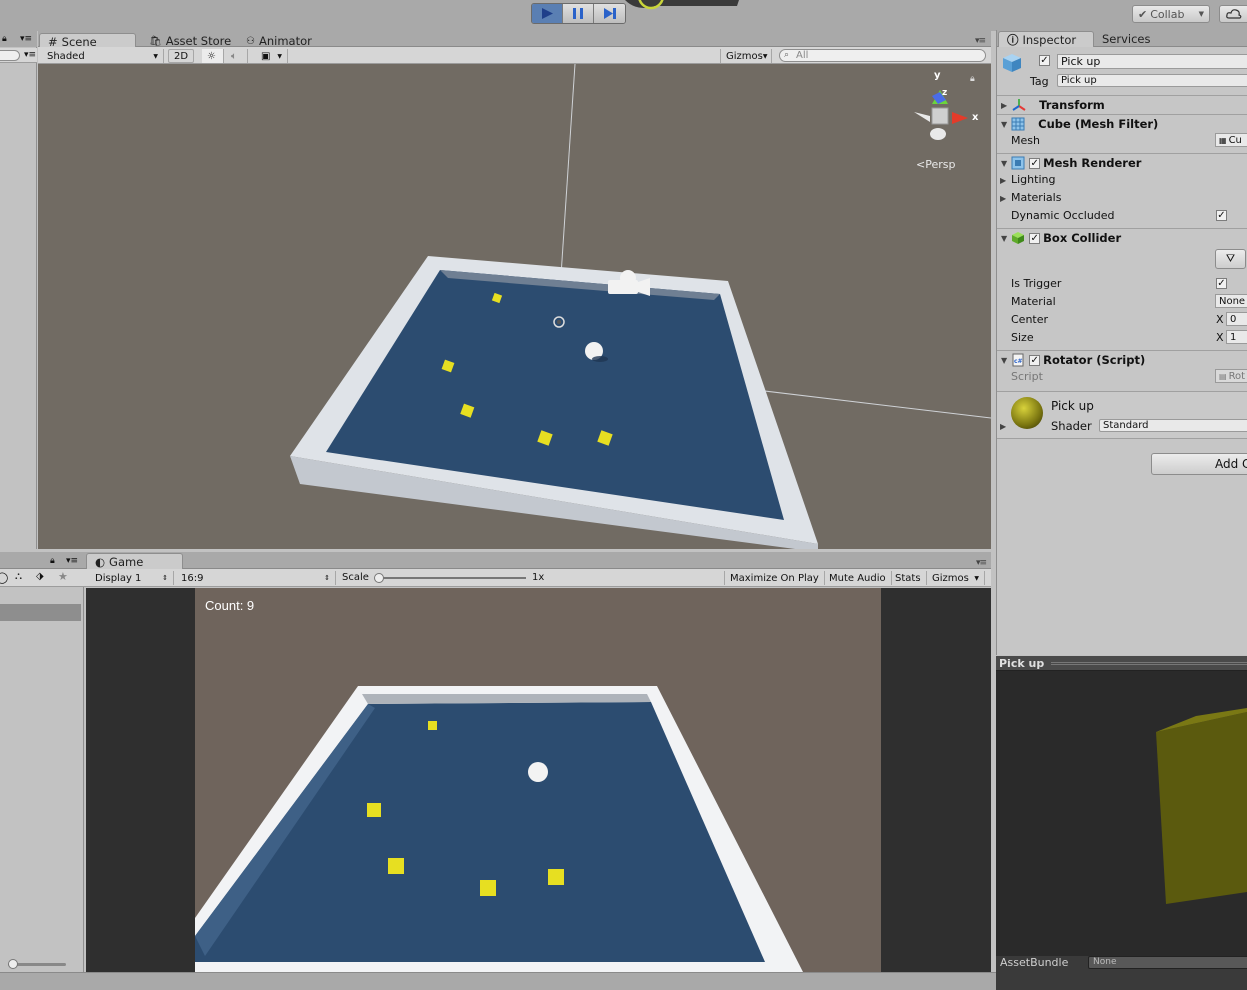 This screenshot has height=990, width=1247. What do you see at coordinates (746, 56) in the screenshot?
I see `gizmos-dropdown: Gizmos ▼` at bounding box center [746, 56].